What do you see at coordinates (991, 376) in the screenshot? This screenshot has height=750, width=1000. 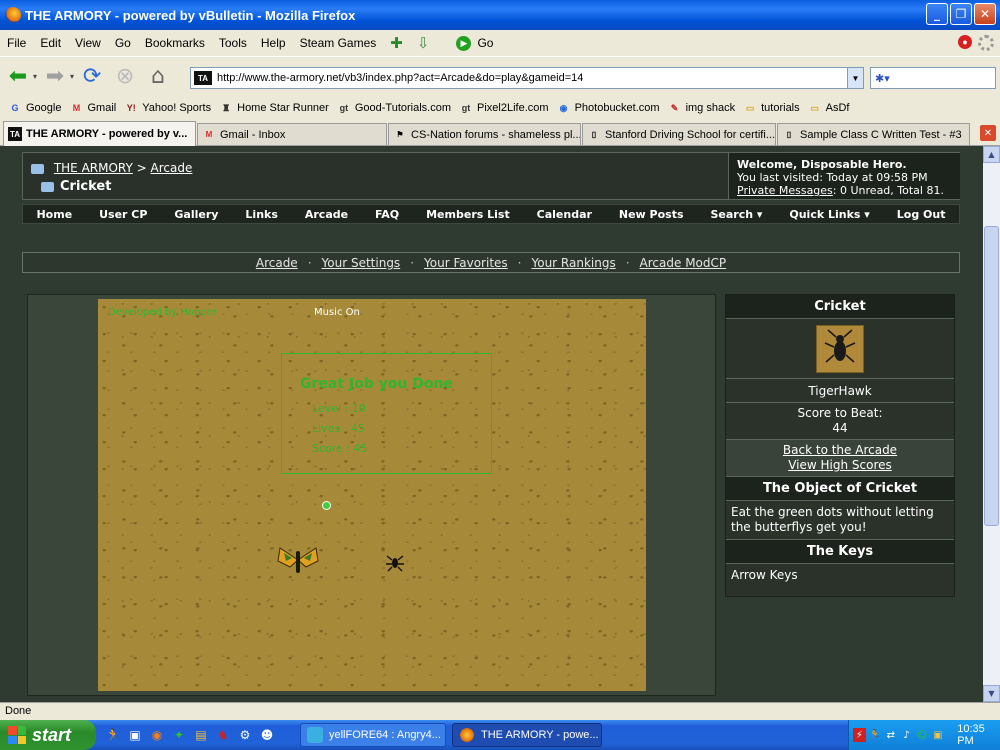 I see `scroll-thumb` at bounding box center [991, 376].